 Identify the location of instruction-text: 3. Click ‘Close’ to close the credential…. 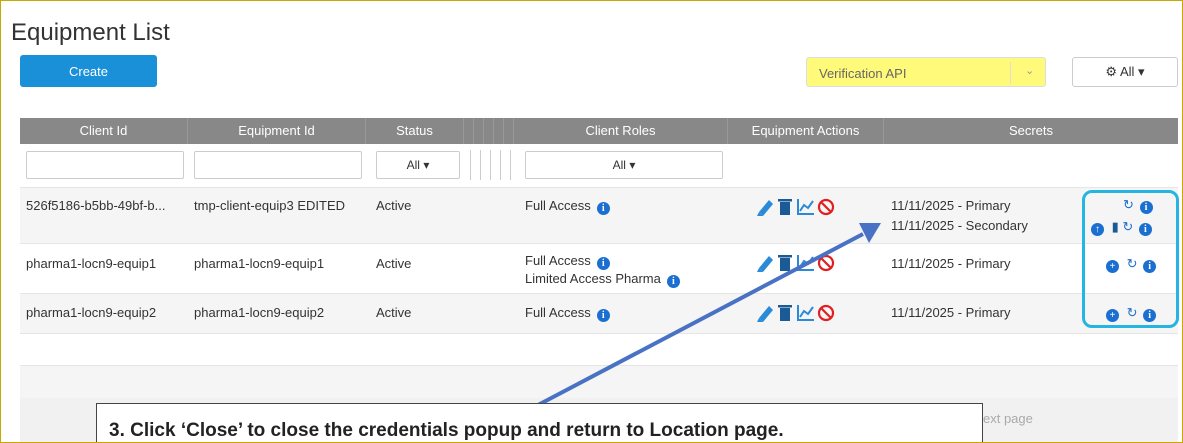
(446, 430).